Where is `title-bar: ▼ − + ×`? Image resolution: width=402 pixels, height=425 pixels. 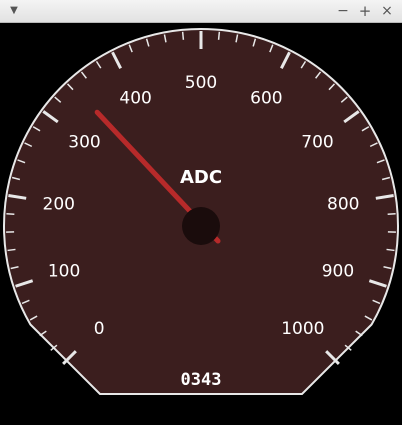 title-bar: ▼ − + × is located at coordinates (201, 11).